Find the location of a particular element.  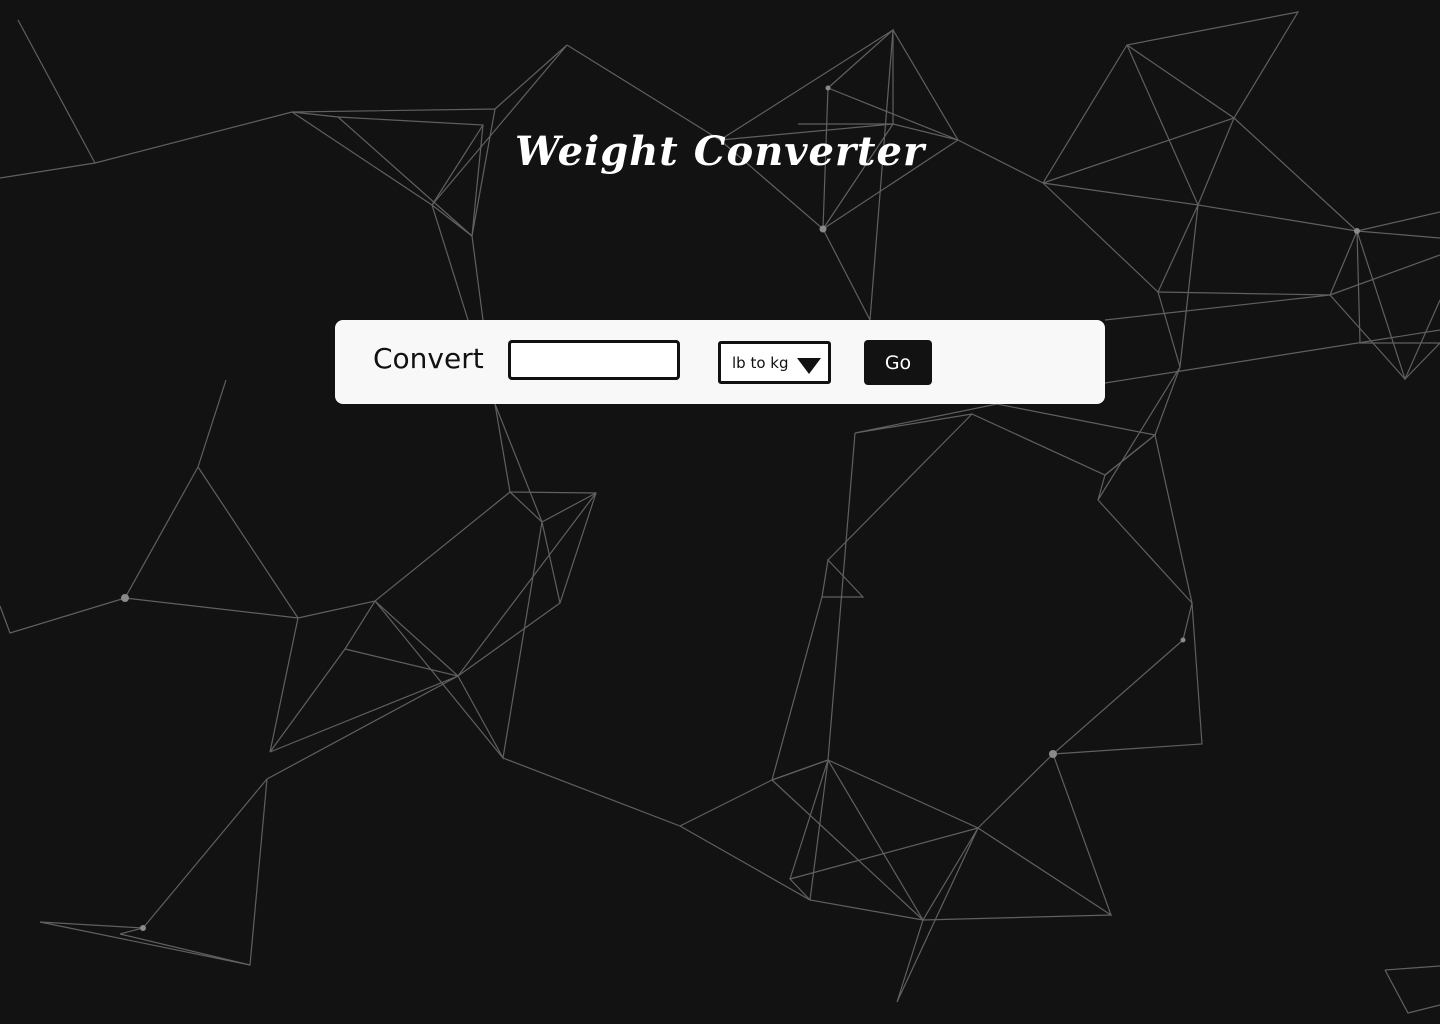

converter-panel: Convert lb to kg Go is located at coordinates (720, 362).